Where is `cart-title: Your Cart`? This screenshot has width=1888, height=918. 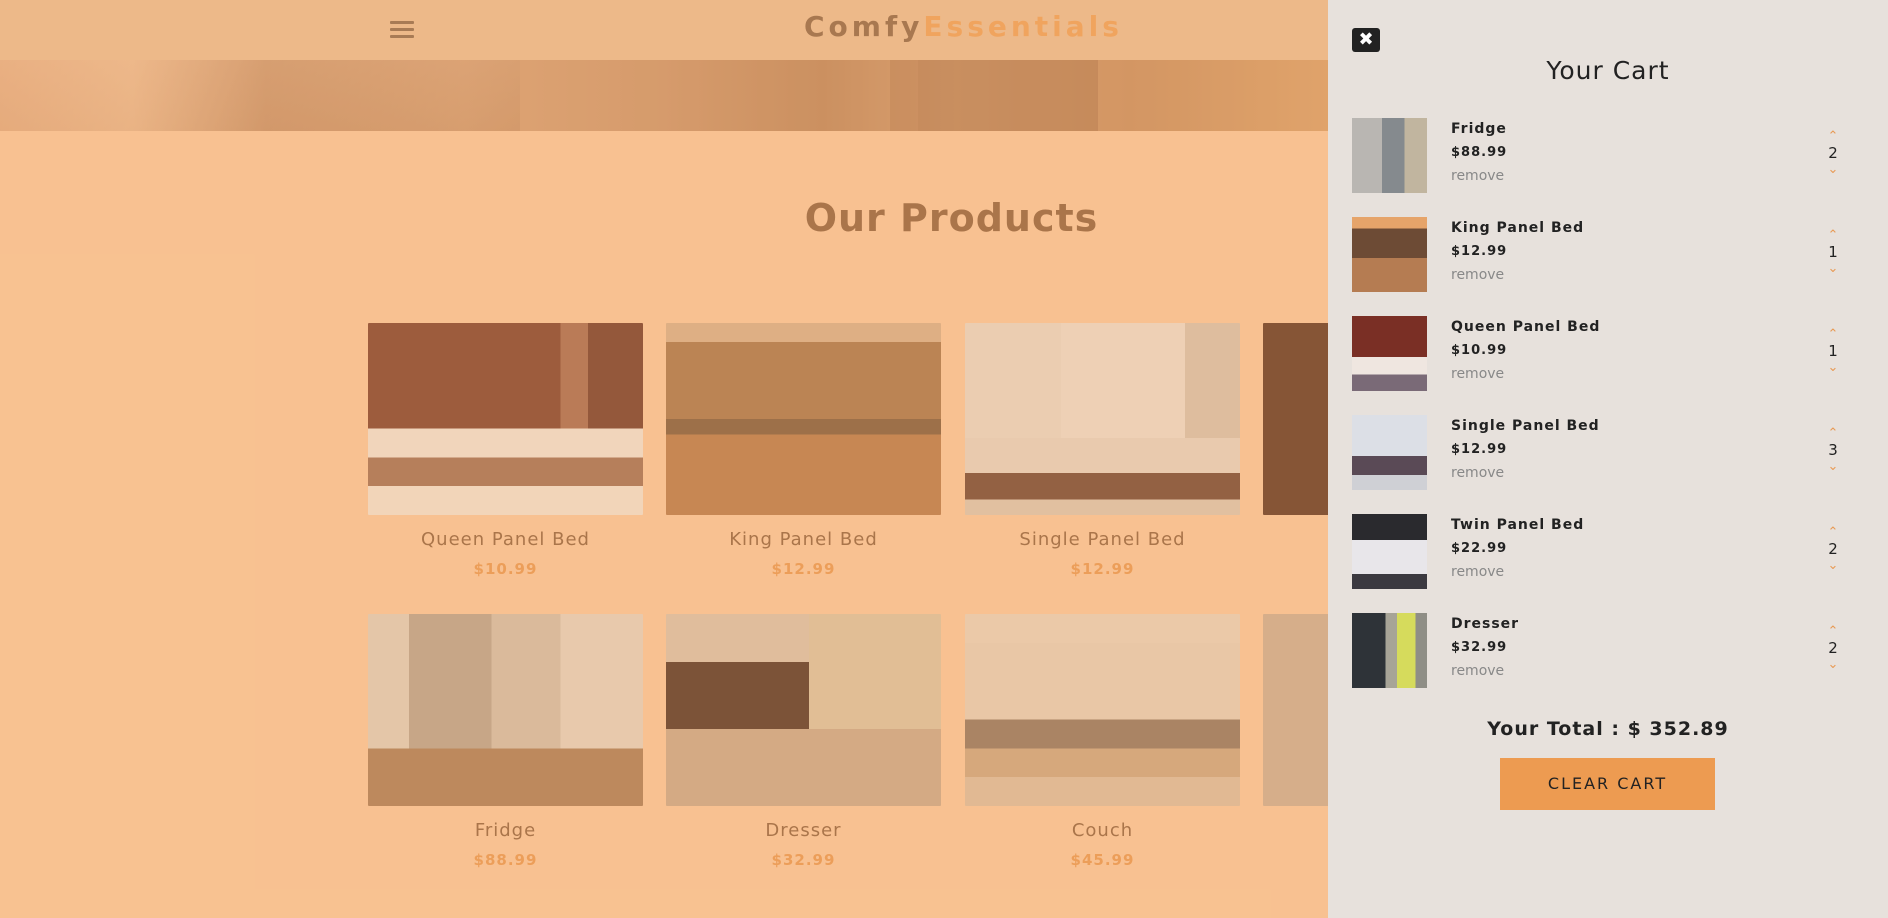
cart-title: Your Cart is located at coordinates (1608, 70).